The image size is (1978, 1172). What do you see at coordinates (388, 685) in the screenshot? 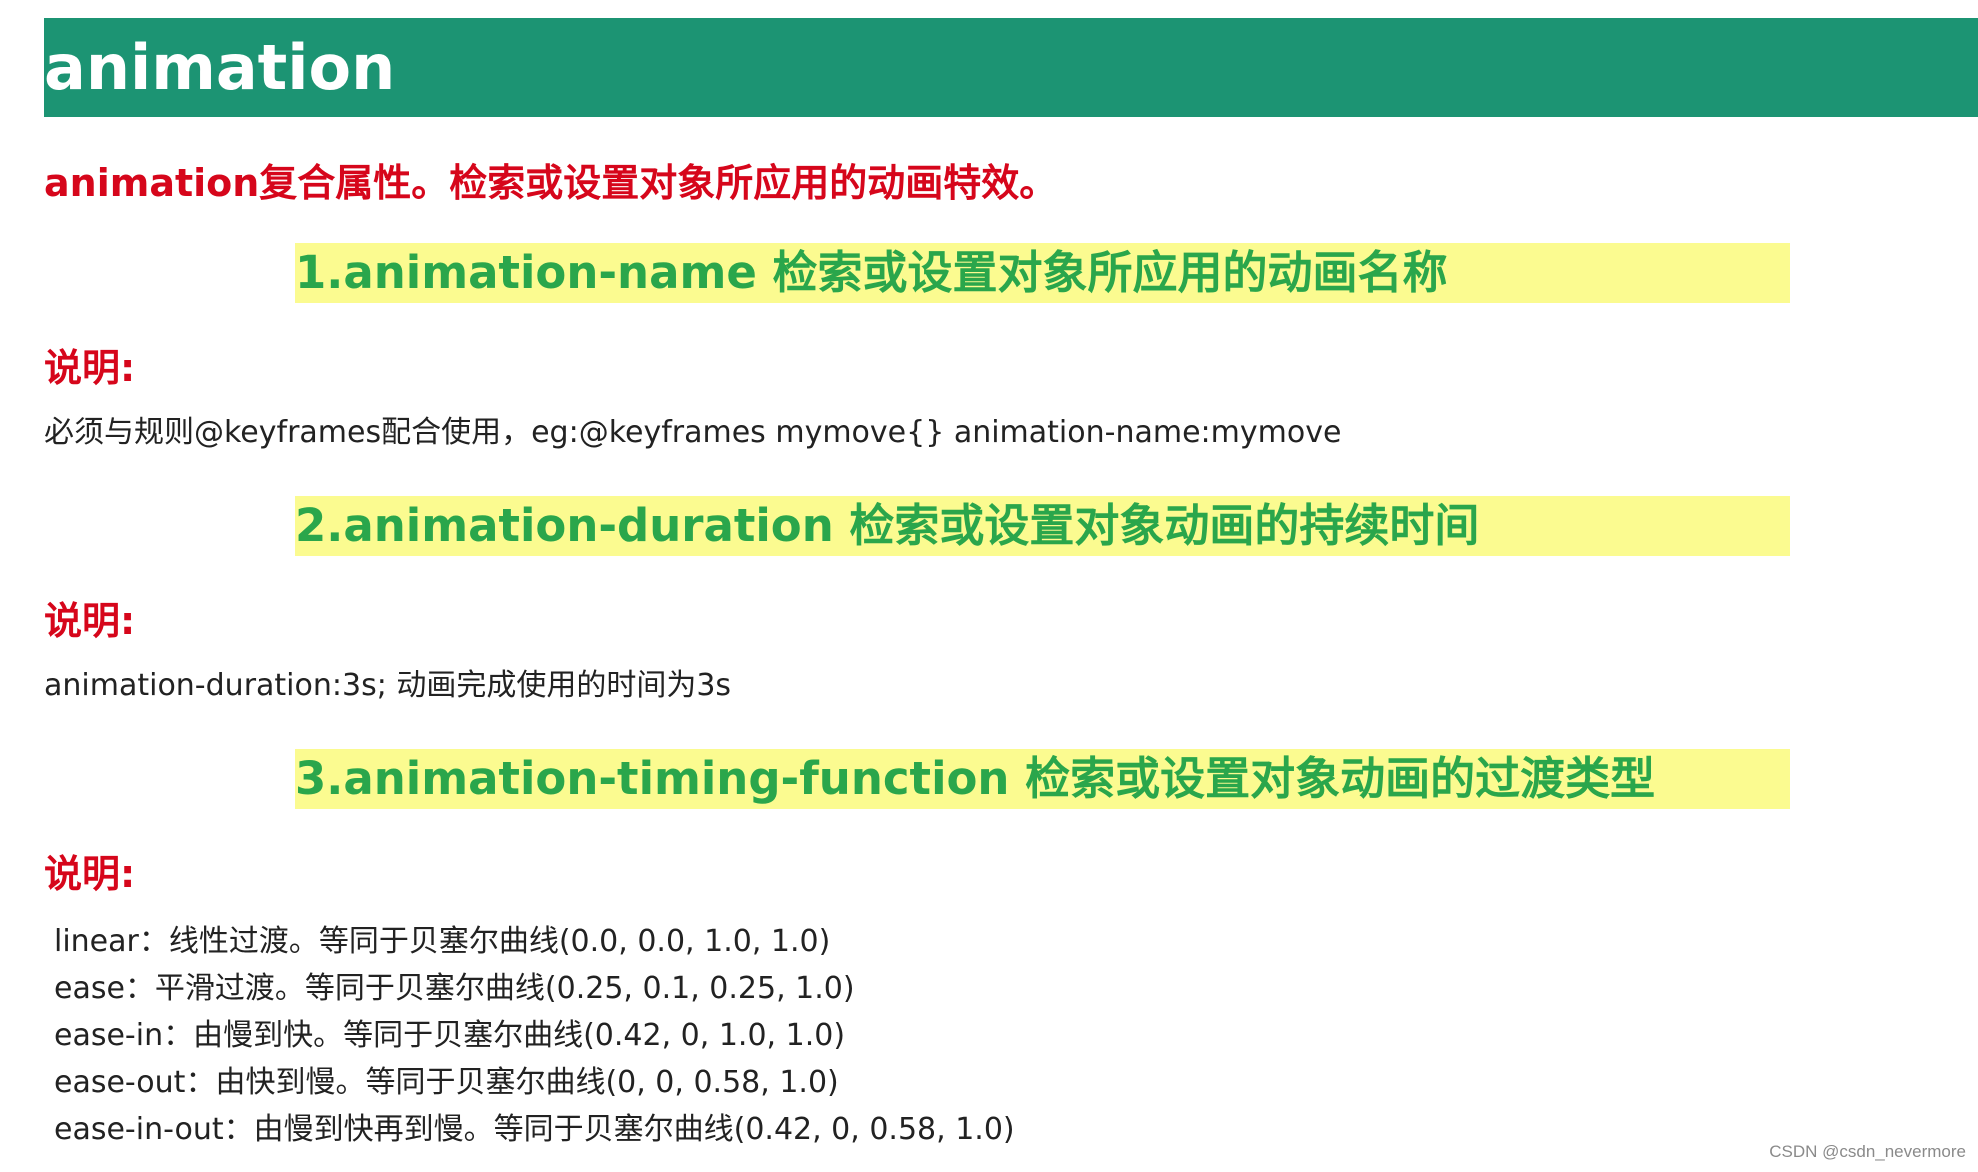
I see `section-description: animation-duration:3s; 动画完成使用的时间为3s` at bounding box center [388, 685].